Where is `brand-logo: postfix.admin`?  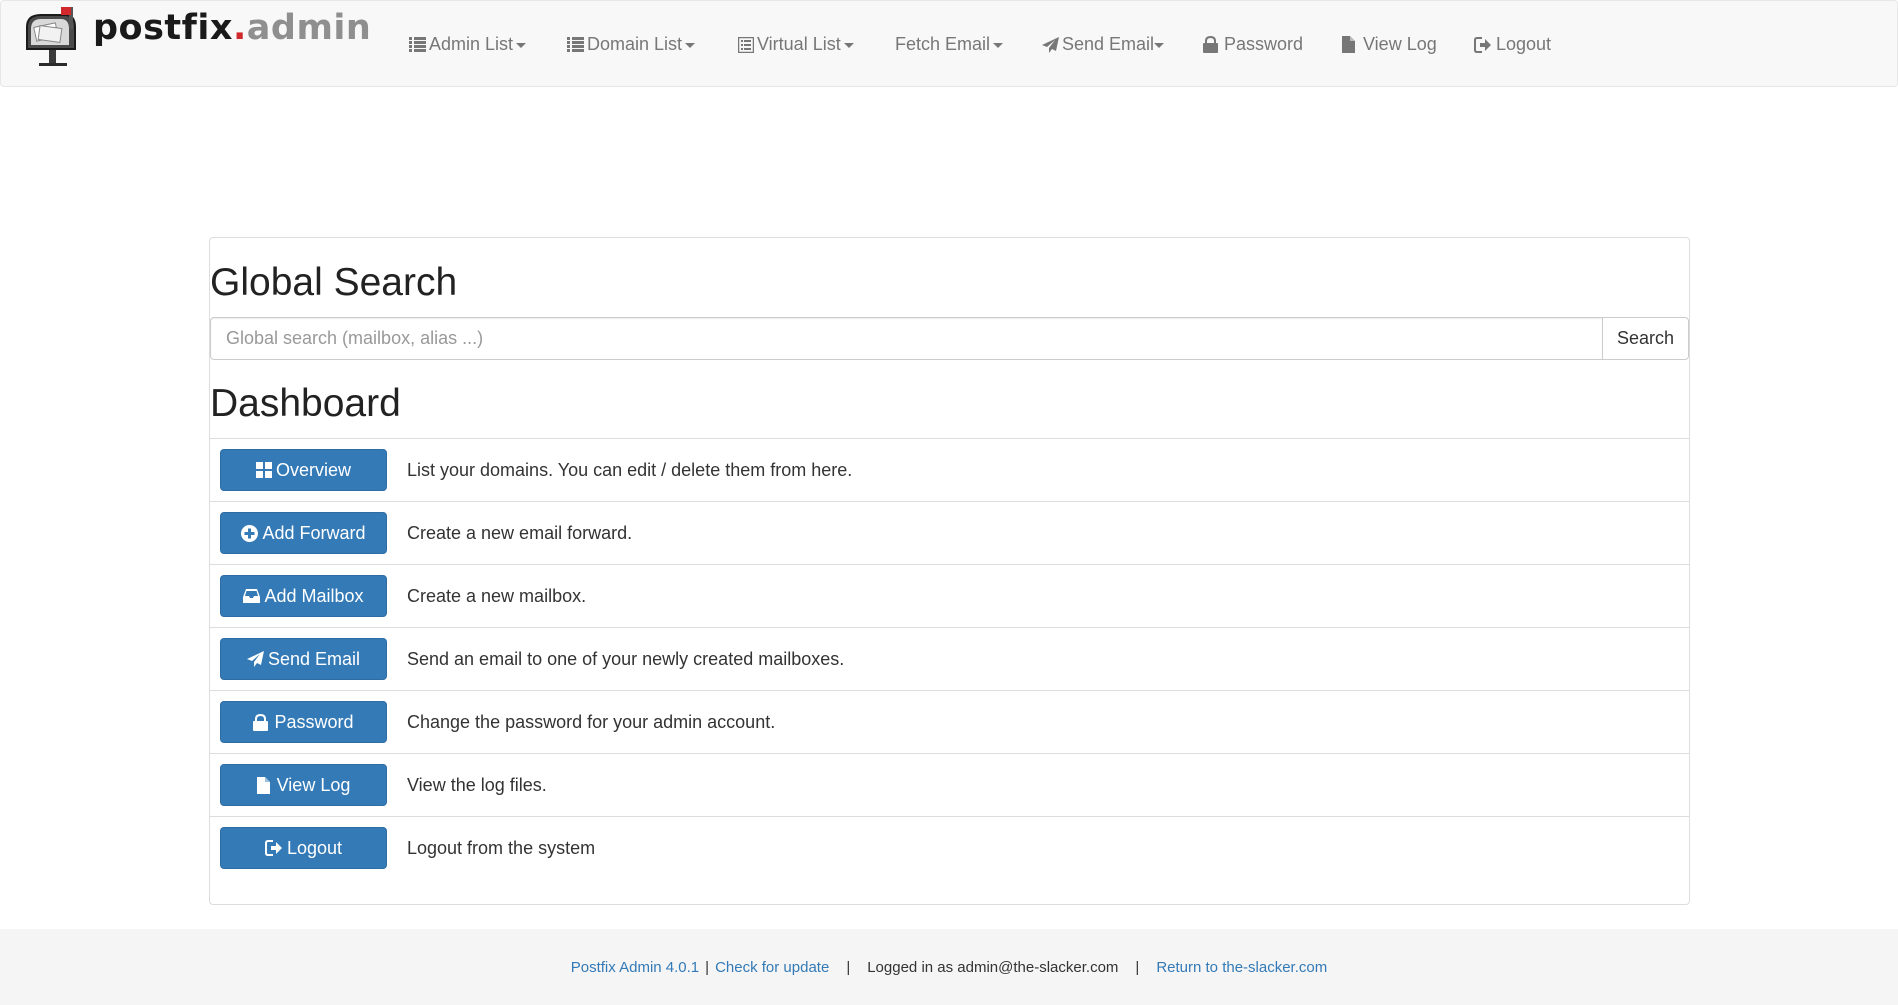 brand-logo: postfix.admin is located at coordinates (196, 35).